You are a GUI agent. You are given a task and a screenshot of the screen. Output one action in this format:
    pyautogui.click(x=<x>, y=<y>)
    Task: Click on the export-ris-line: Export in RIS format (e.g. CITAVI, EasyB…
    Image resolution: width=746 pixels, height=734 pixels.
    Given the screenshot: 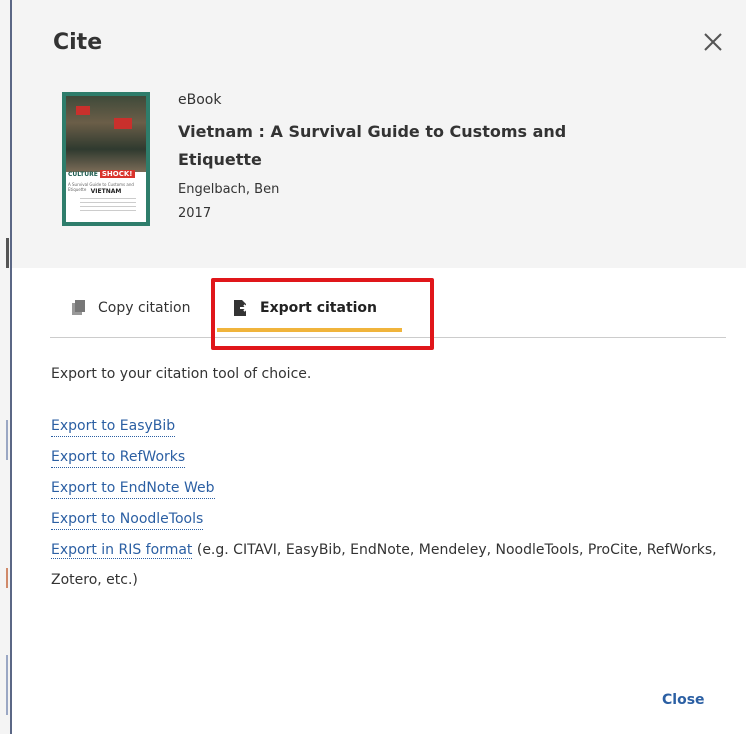 What is the action you would take?
    pyautogui.click(x=386, y=565)
    